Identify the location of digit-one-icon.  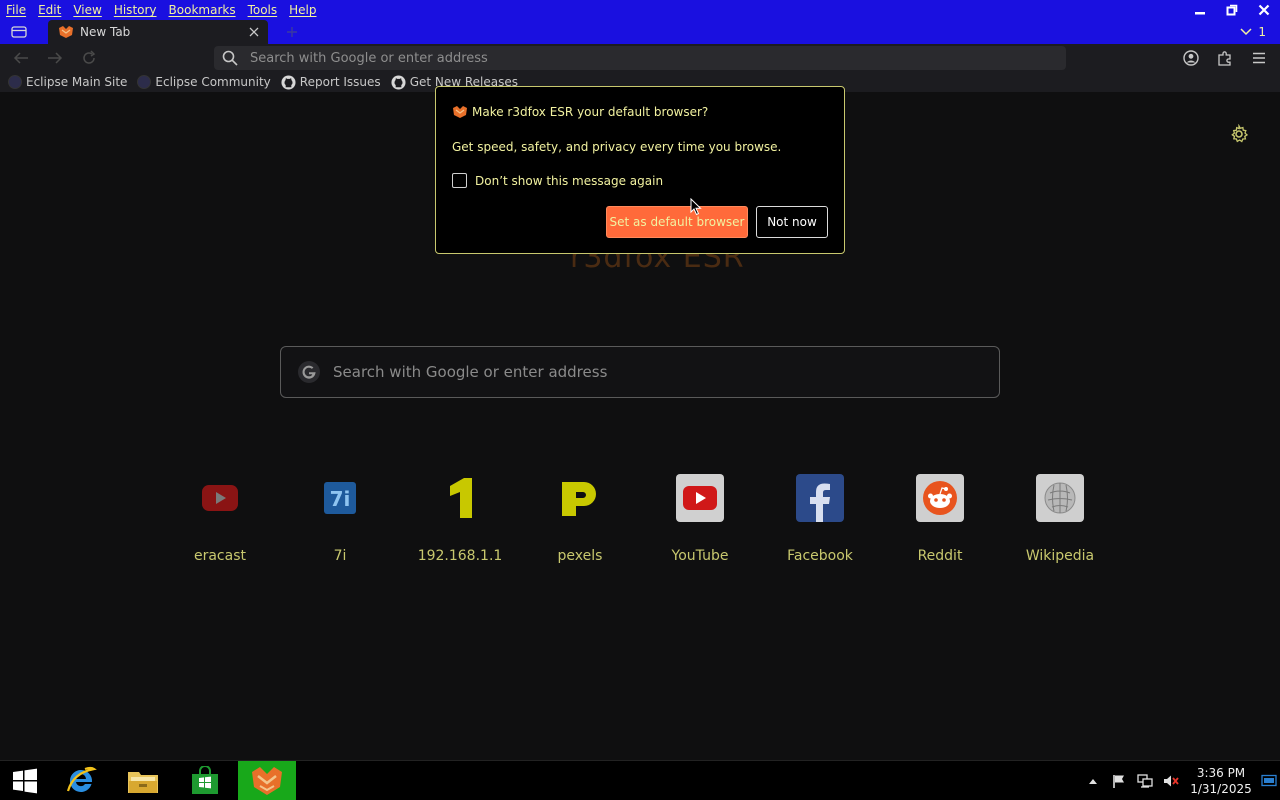
(460, 498).